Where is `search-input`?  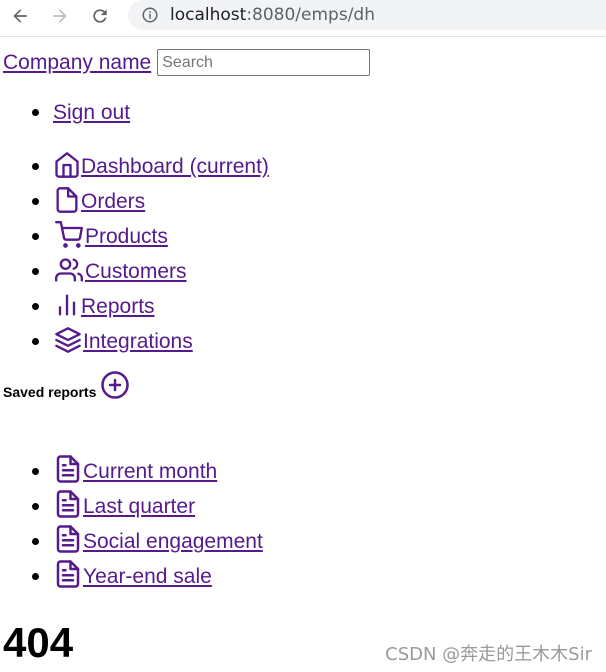
search-input is located at coordinates (264, 62).